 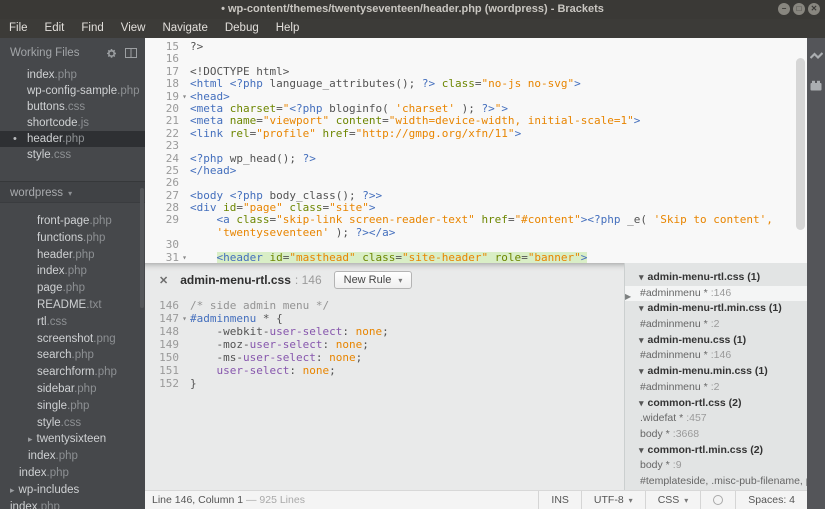 What do you see at coordinates (771, 499) in the screenshot?
I see `indent-settings: Spaces: 4` at bounding box center [771, 499].